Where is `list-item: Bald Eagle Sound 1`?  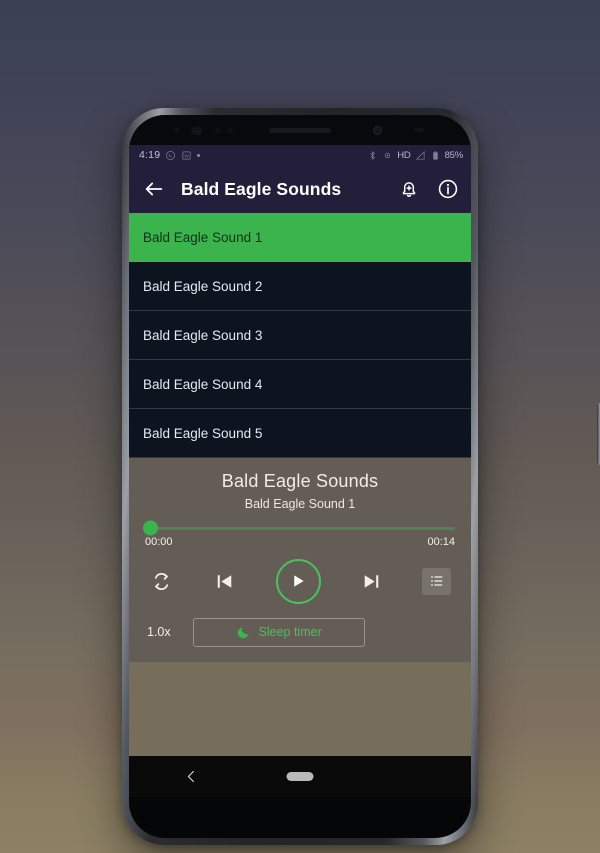
list-item: Bald Eagle Sound 1 is located at coordinates (300, 237).